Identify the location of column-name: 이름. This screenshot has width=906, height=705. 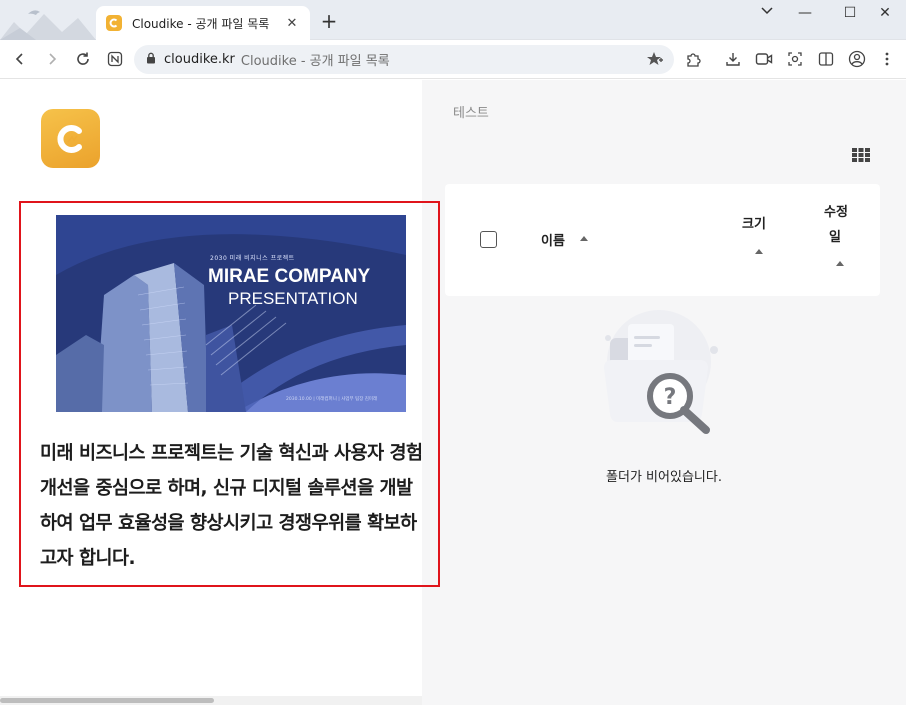
(553, 239).